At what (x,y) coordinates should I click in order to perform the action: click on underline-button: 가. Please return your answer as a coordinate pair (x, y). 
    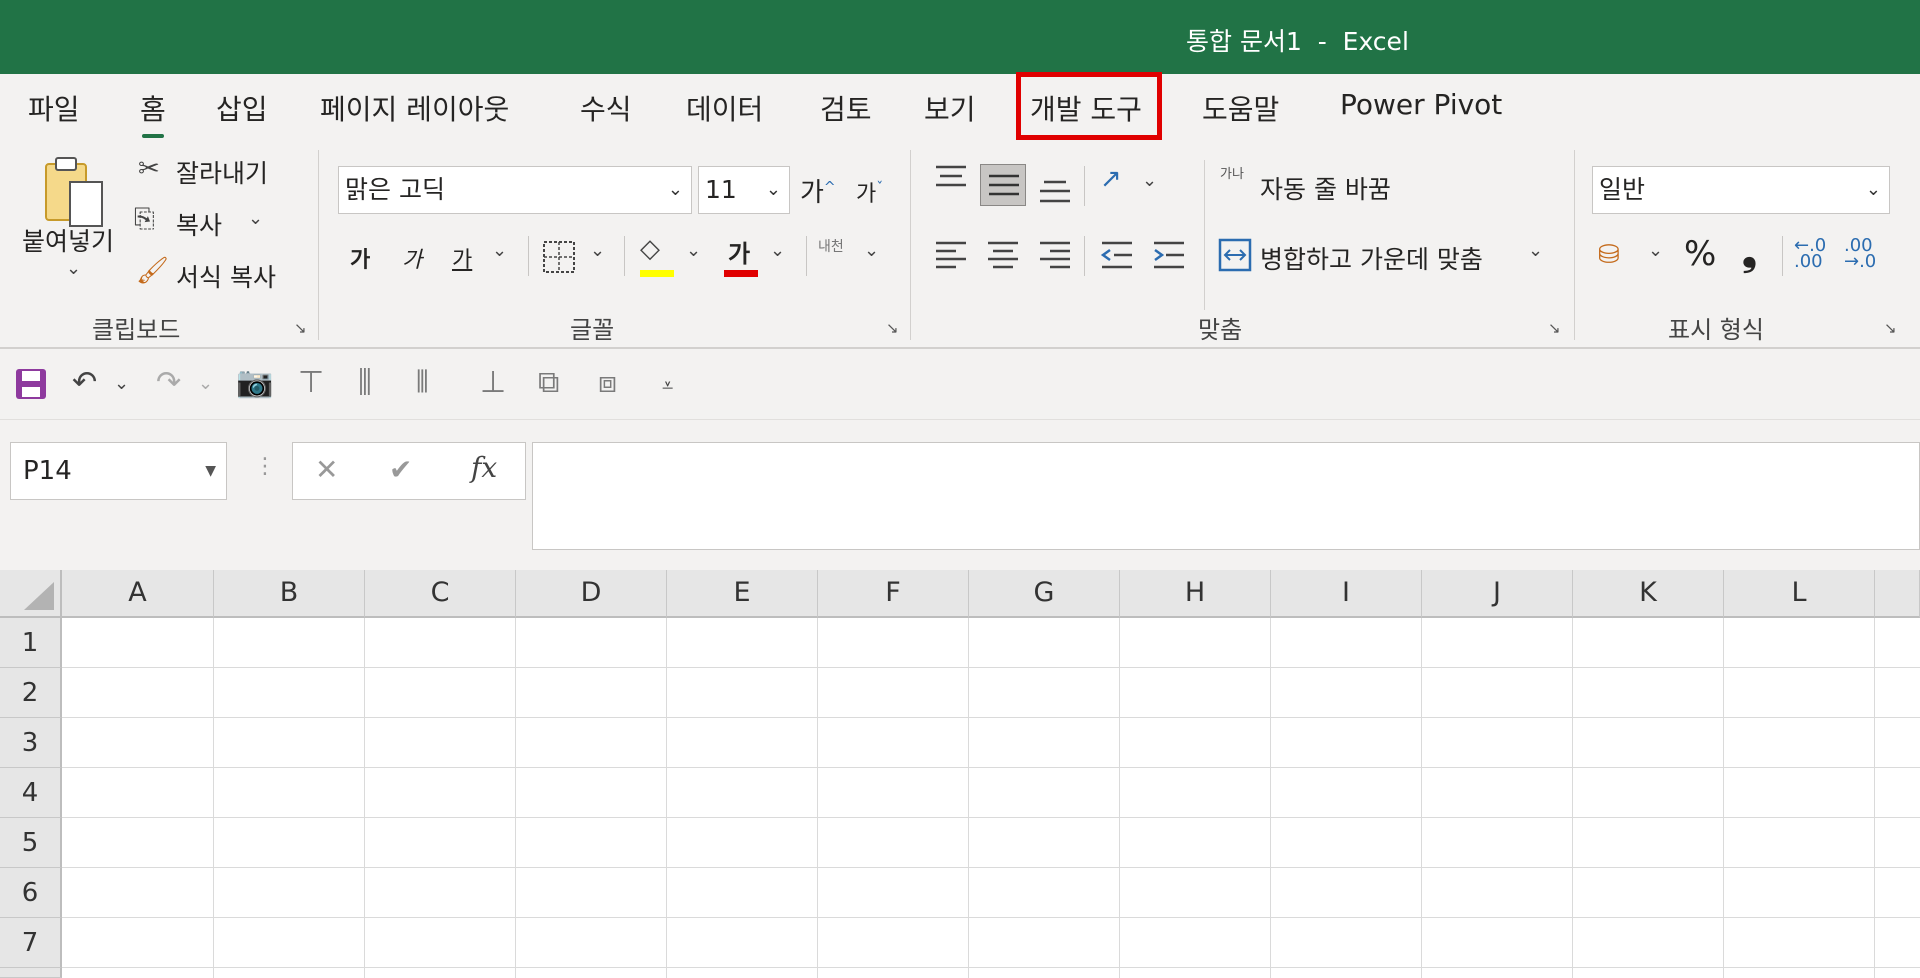
    Looking at the image, I should click on (462, 258).